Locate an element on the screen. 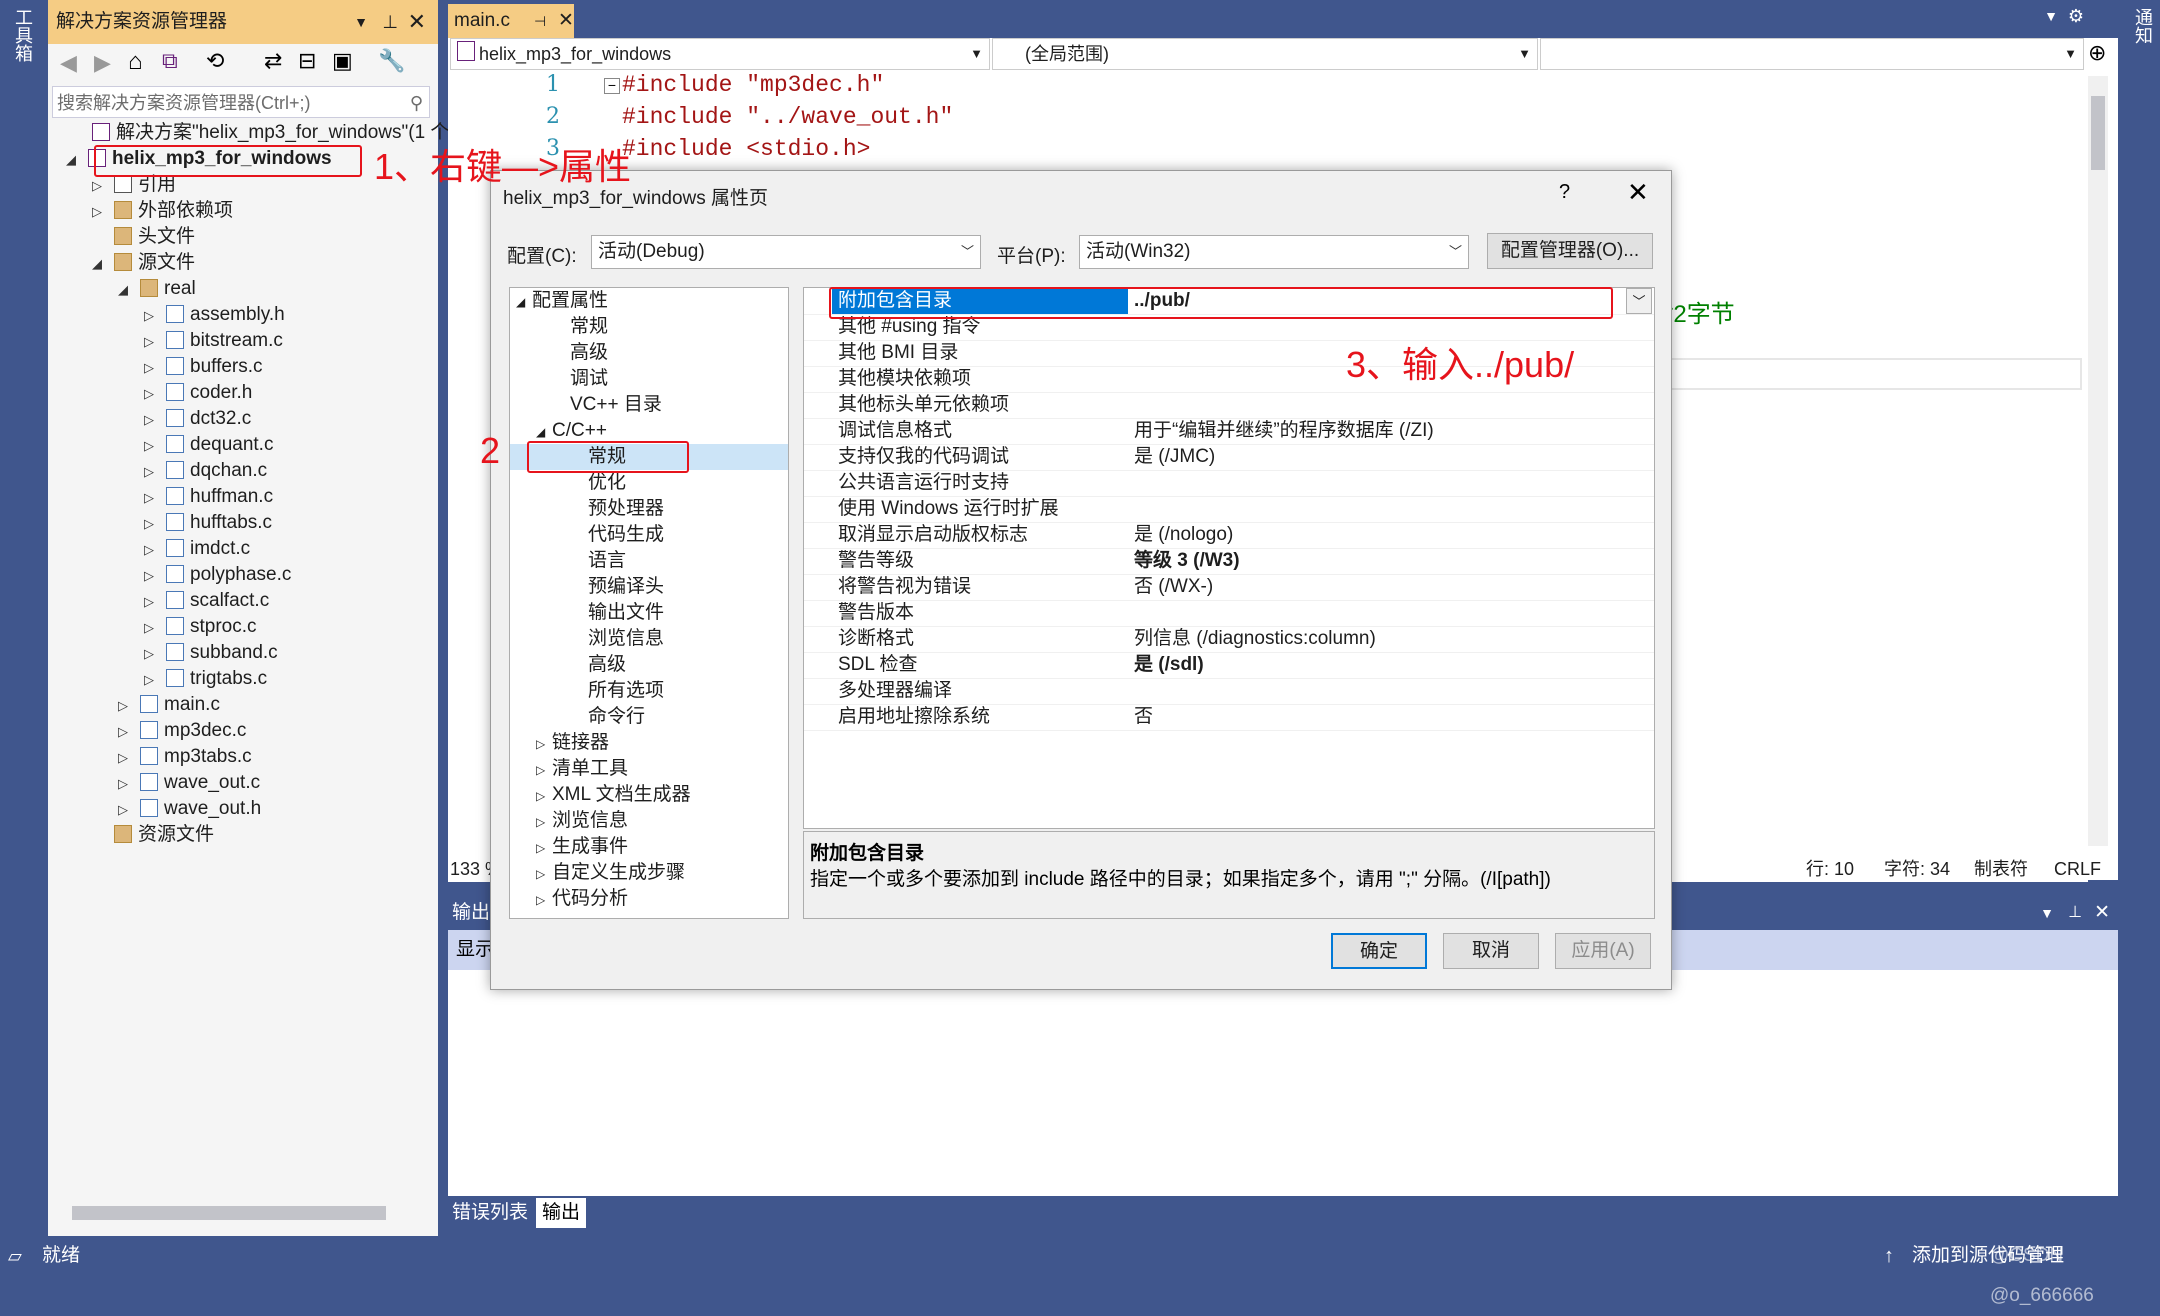 Image resolution: width=2160 pixels, height=1316 pixels. header-files-node: 头文件 is located at coordinates (142, 237).